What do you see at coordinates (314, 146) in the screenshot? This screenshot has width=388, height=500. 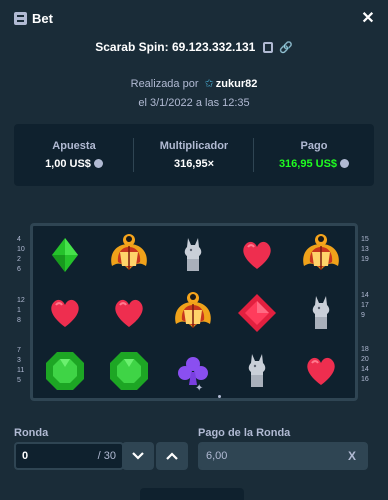 I see `stat-label: Pago` at bounding box center [314, 146].